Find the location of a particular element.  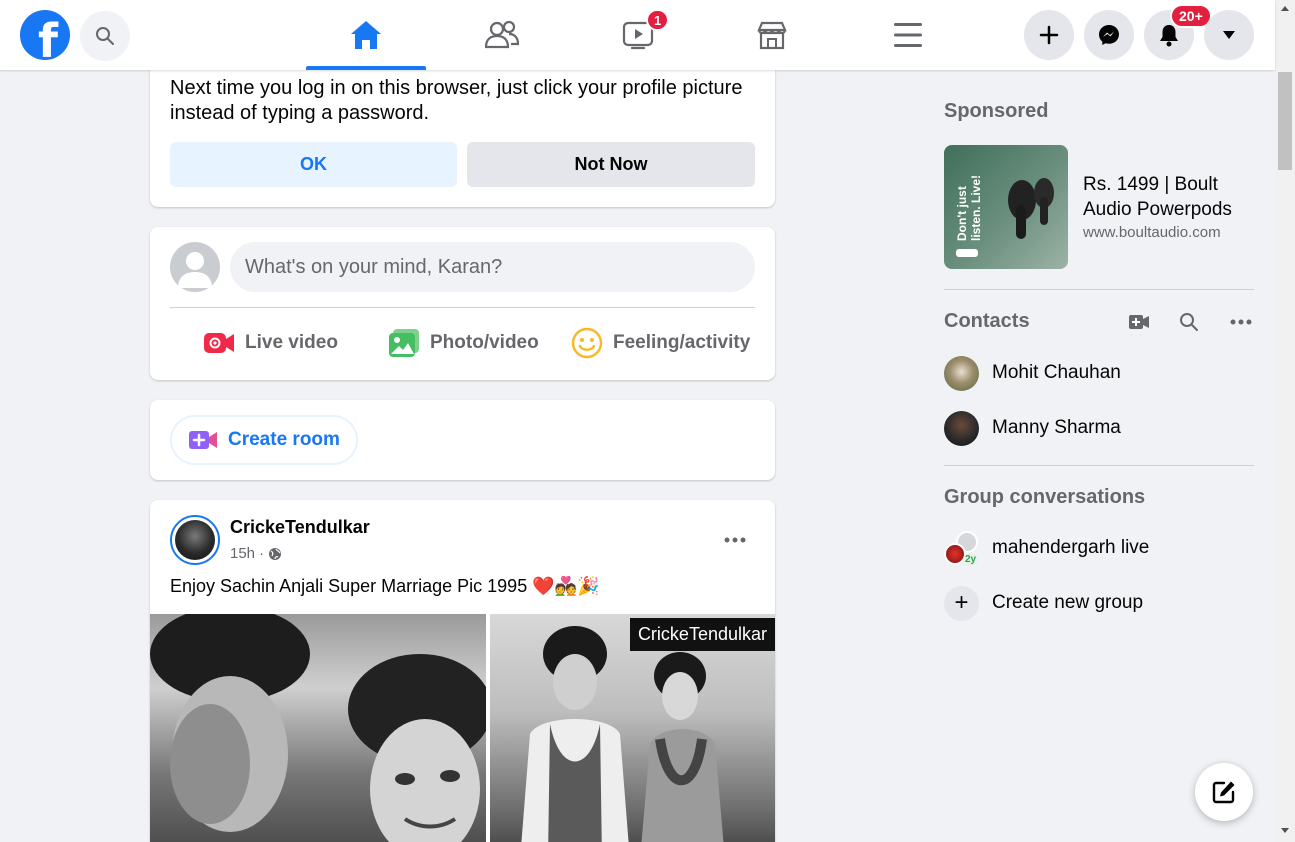

ad-image: Don't just listen. Live! is located at coordinates (1006, 207).